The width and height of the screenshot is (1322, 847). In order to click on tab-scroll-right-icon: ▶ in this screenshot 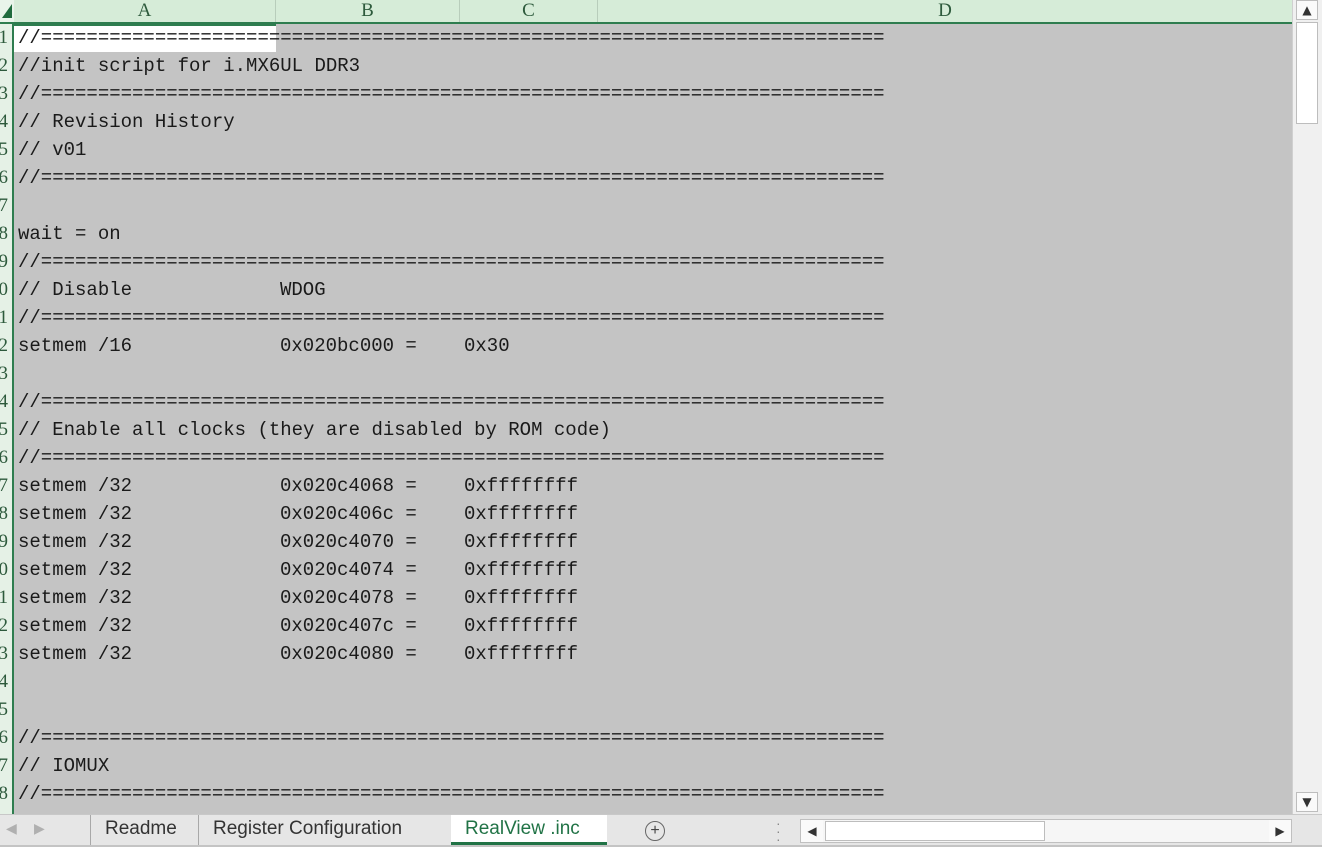, I will do `click(39, 828)`.